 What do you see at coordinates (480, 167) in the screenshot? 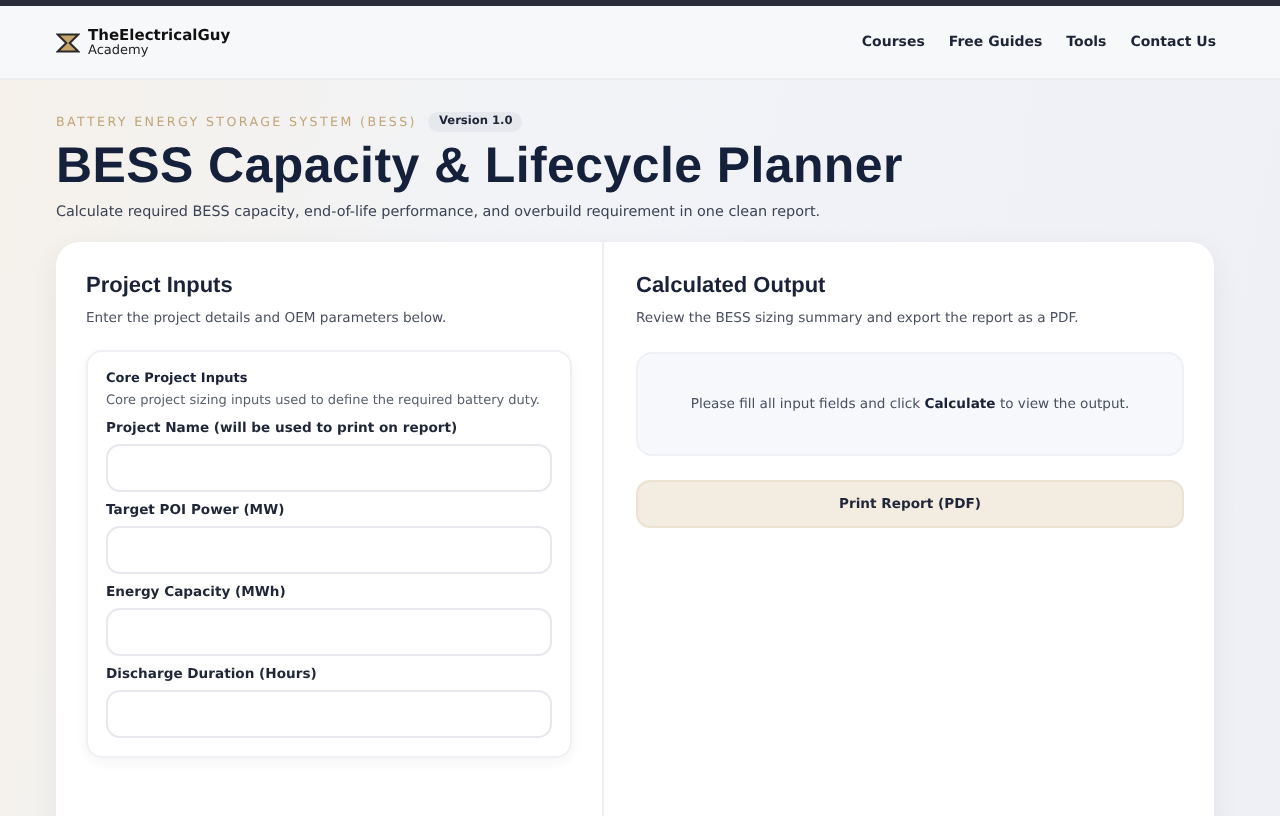
I see `page-title: BESS Capacity & Lifecycle Planner` at bounding box center [480, 167].